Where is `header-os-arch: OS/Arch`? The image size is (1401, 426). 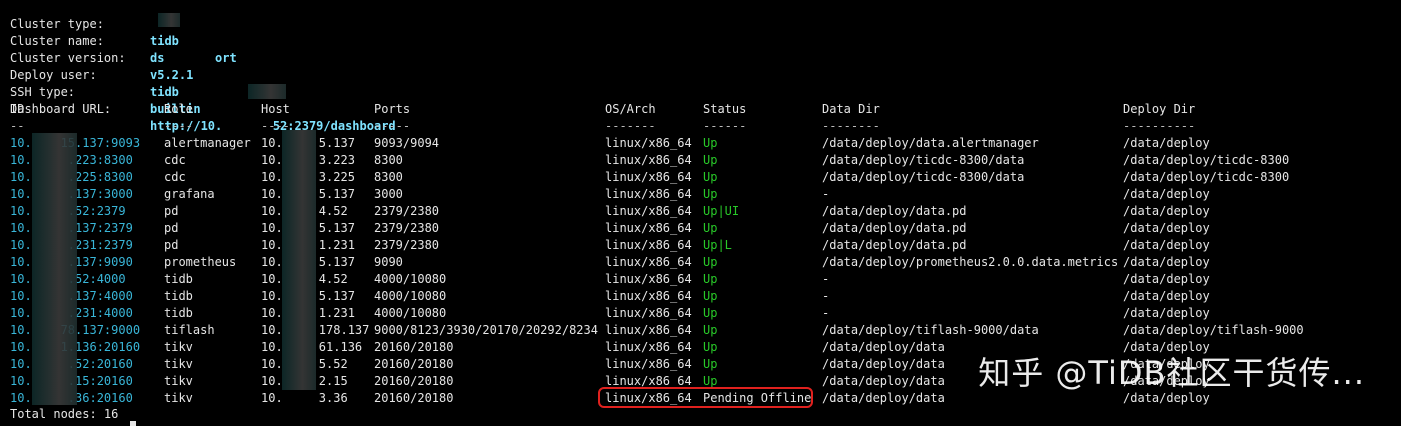 header-os-arch: OS/Arch is located at coordinates (630, 109).